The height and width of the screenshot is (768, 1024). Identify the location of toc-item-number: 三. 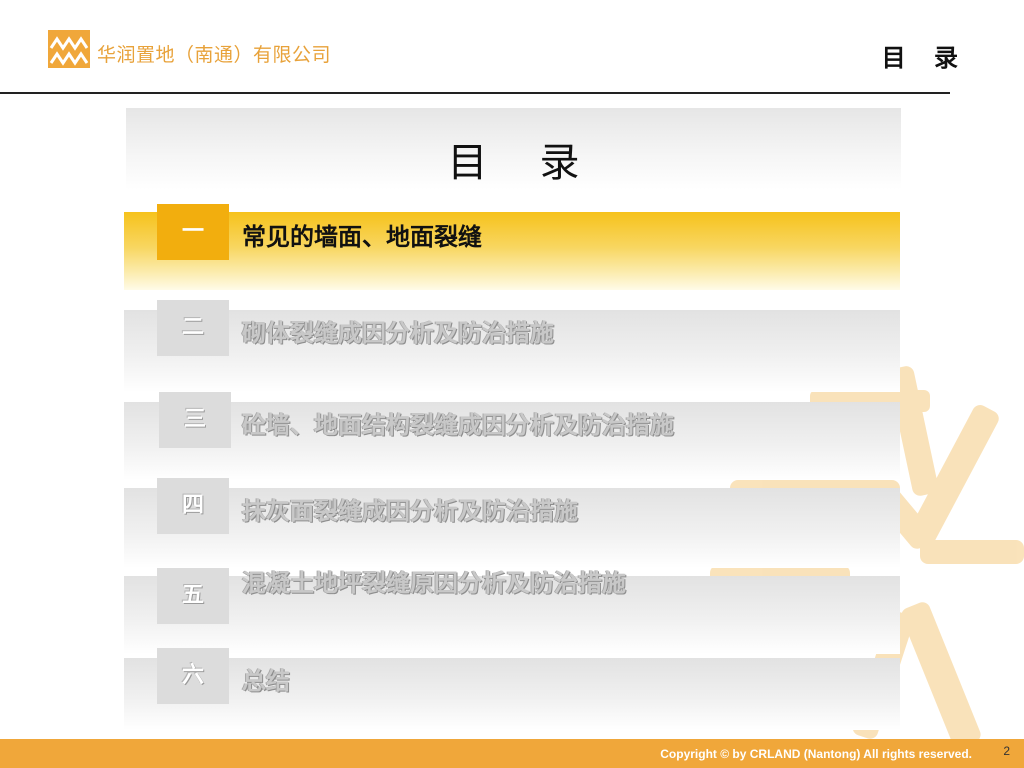
(195, 420).